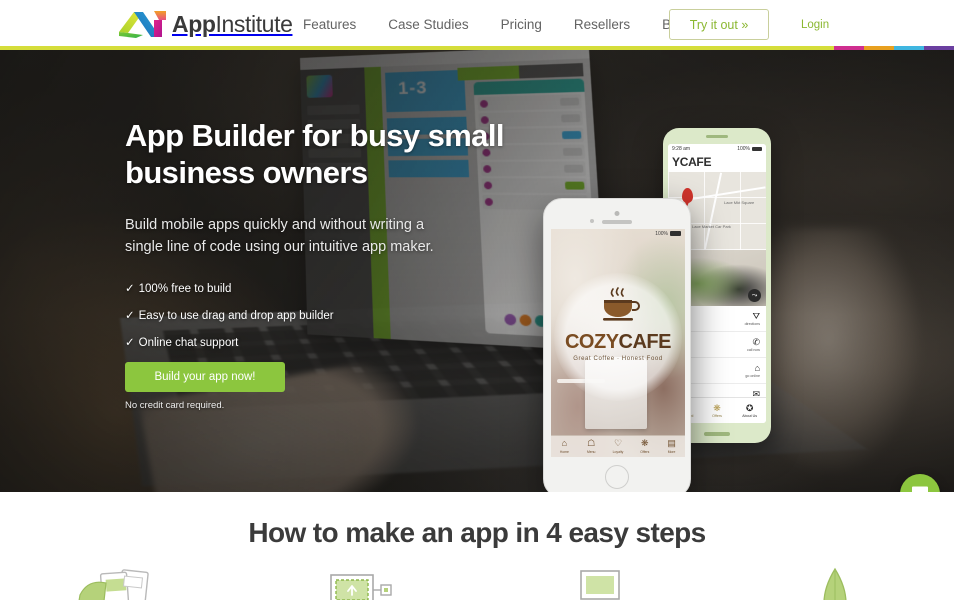 The image size is (954, 600). I want to click on phone-back-status-bar: 9:28 am 100%, so click(717, 149).